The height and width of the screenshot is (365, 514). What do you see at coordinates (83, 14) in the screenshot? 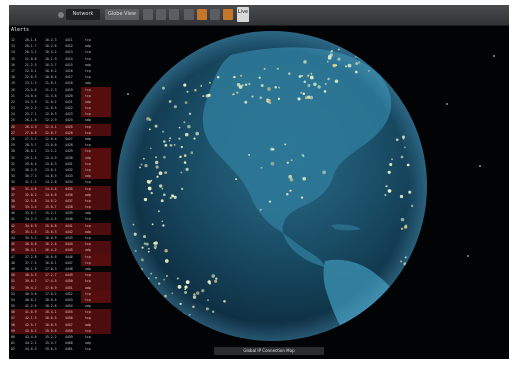
I see `network-menu-button: Network` at bounding box center [83, 14].